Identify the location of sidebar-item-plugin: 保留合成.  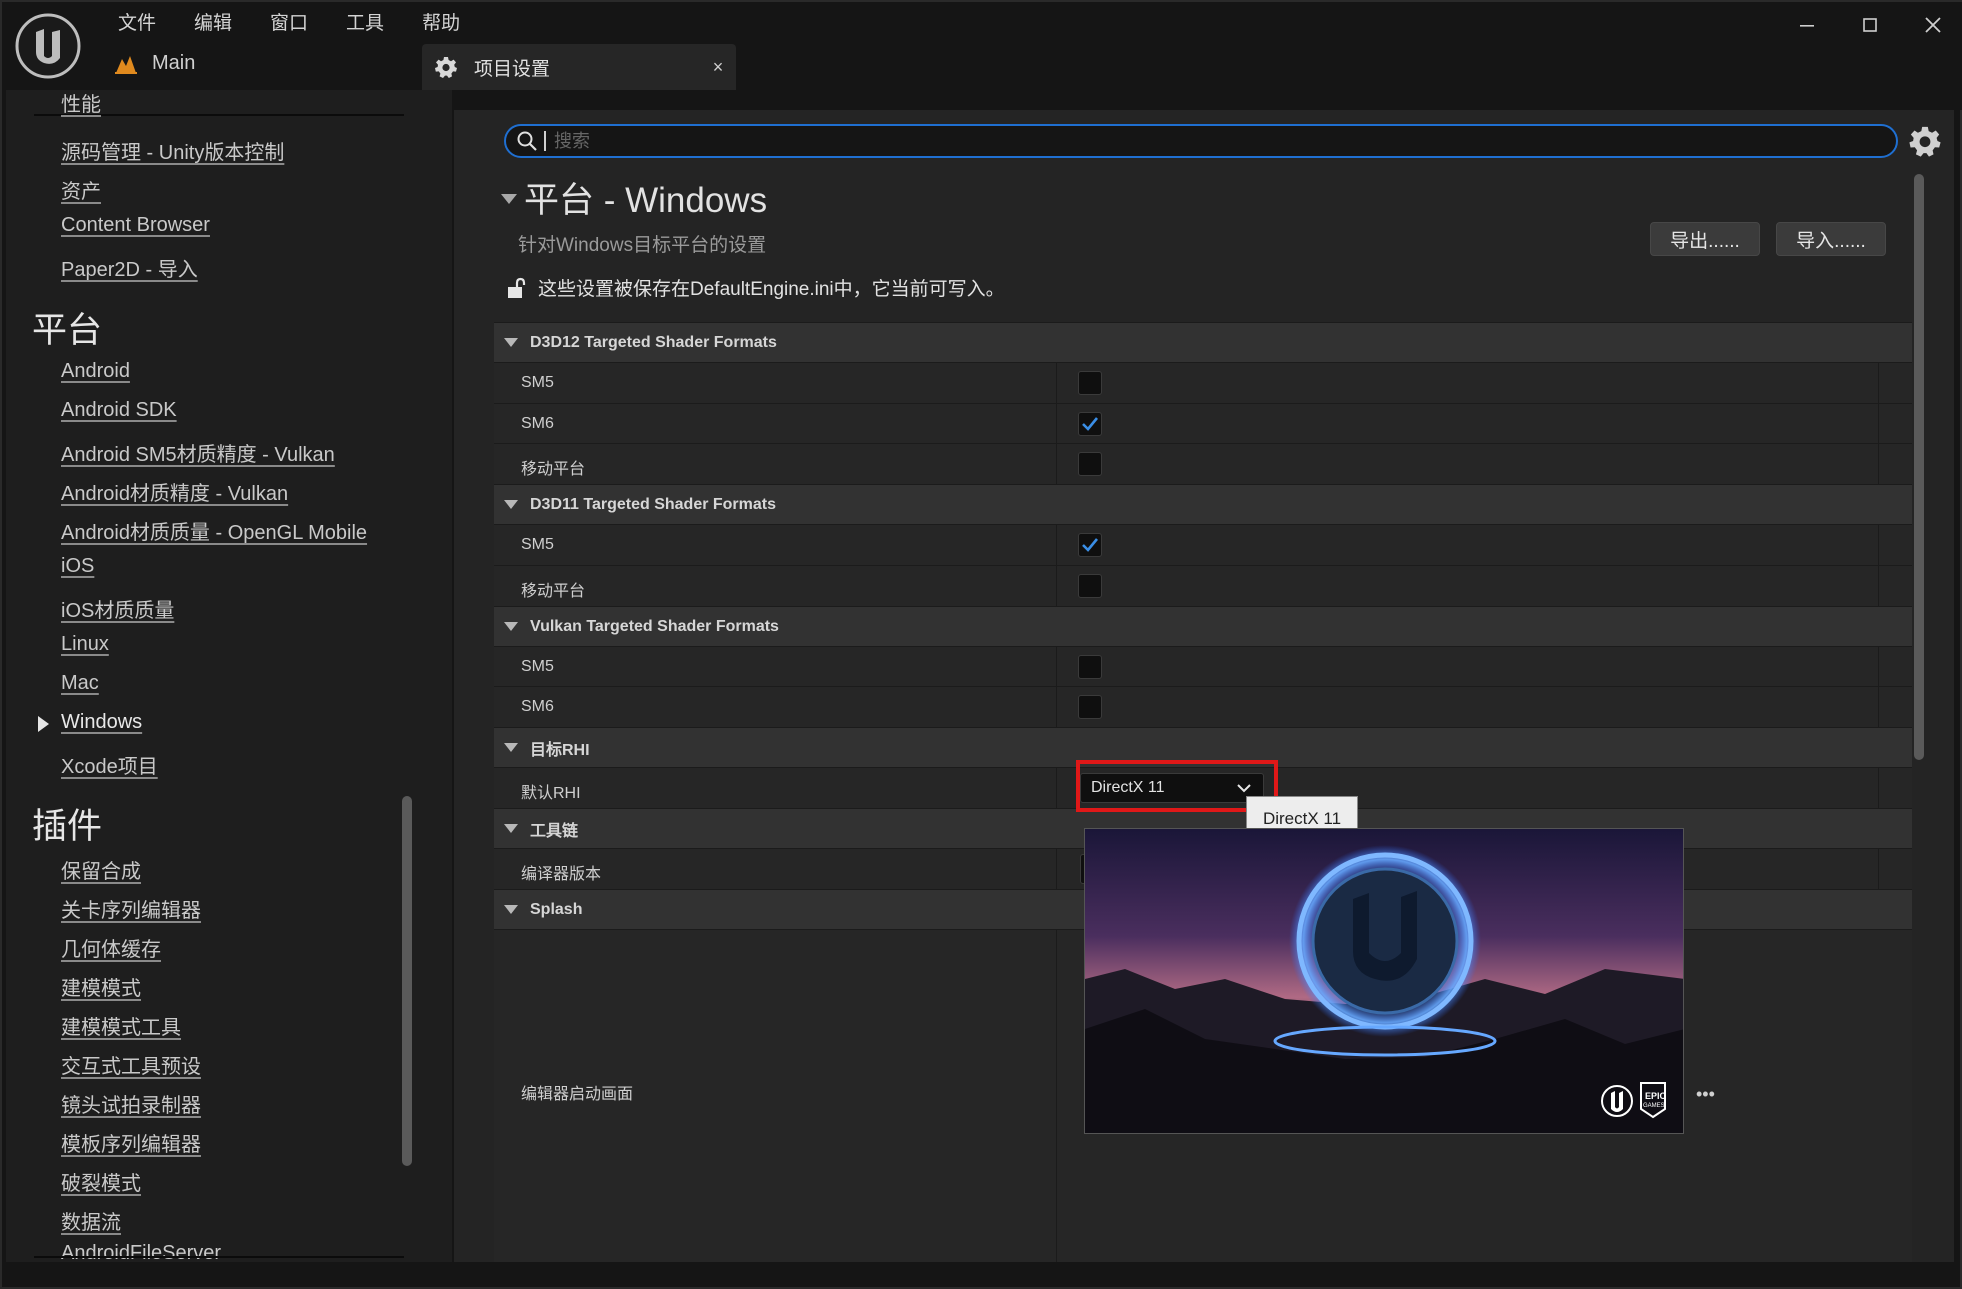
(101, 869).